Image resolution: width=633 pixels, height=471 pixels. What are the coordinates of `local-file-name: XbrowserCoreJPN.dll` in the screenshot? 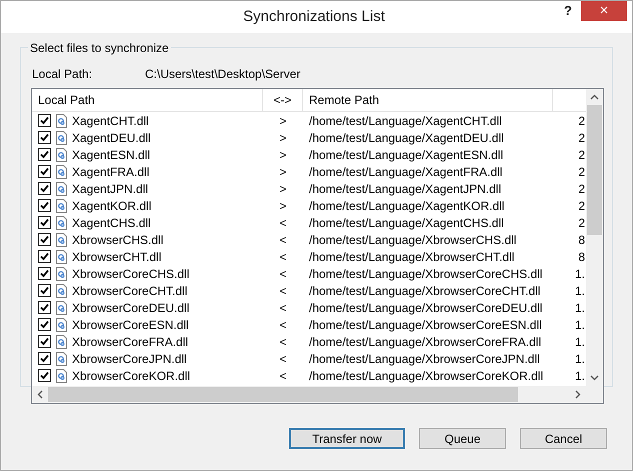 It's located at (129, 359).